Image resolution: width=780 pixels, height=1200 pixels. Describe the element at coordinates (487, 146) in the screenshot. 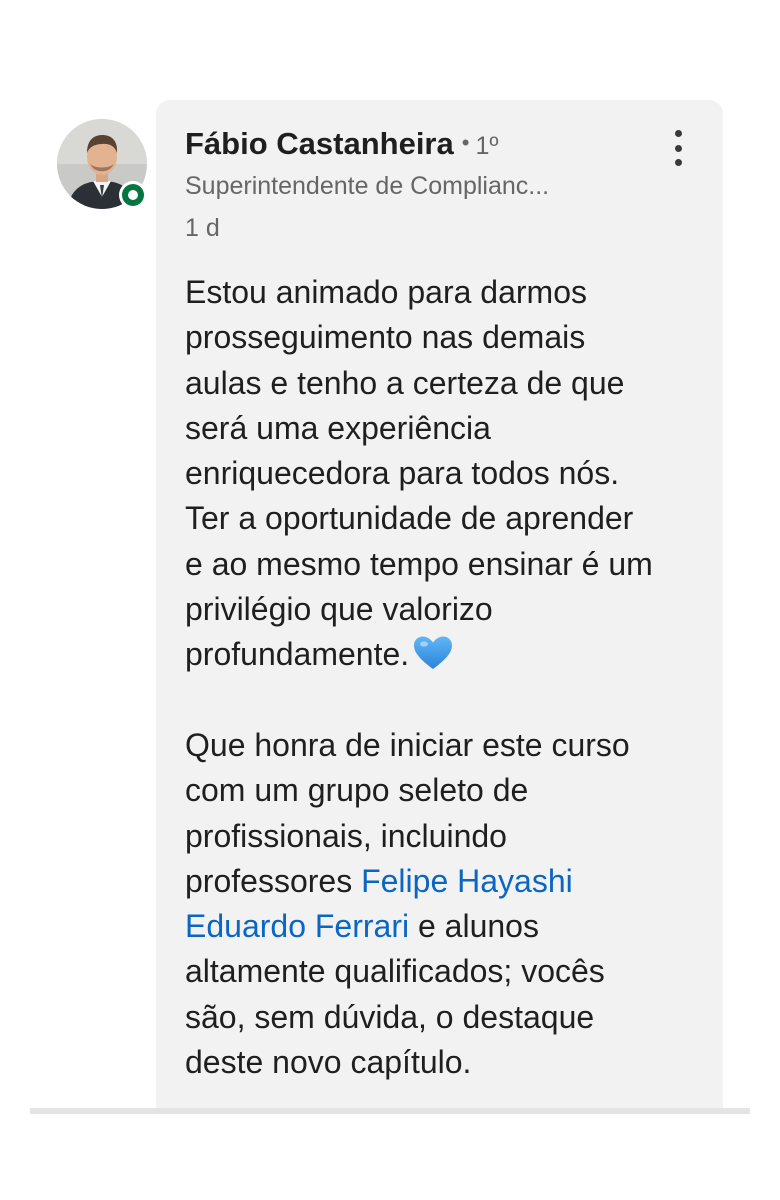

I see `connection-degree: 1º` at that location.